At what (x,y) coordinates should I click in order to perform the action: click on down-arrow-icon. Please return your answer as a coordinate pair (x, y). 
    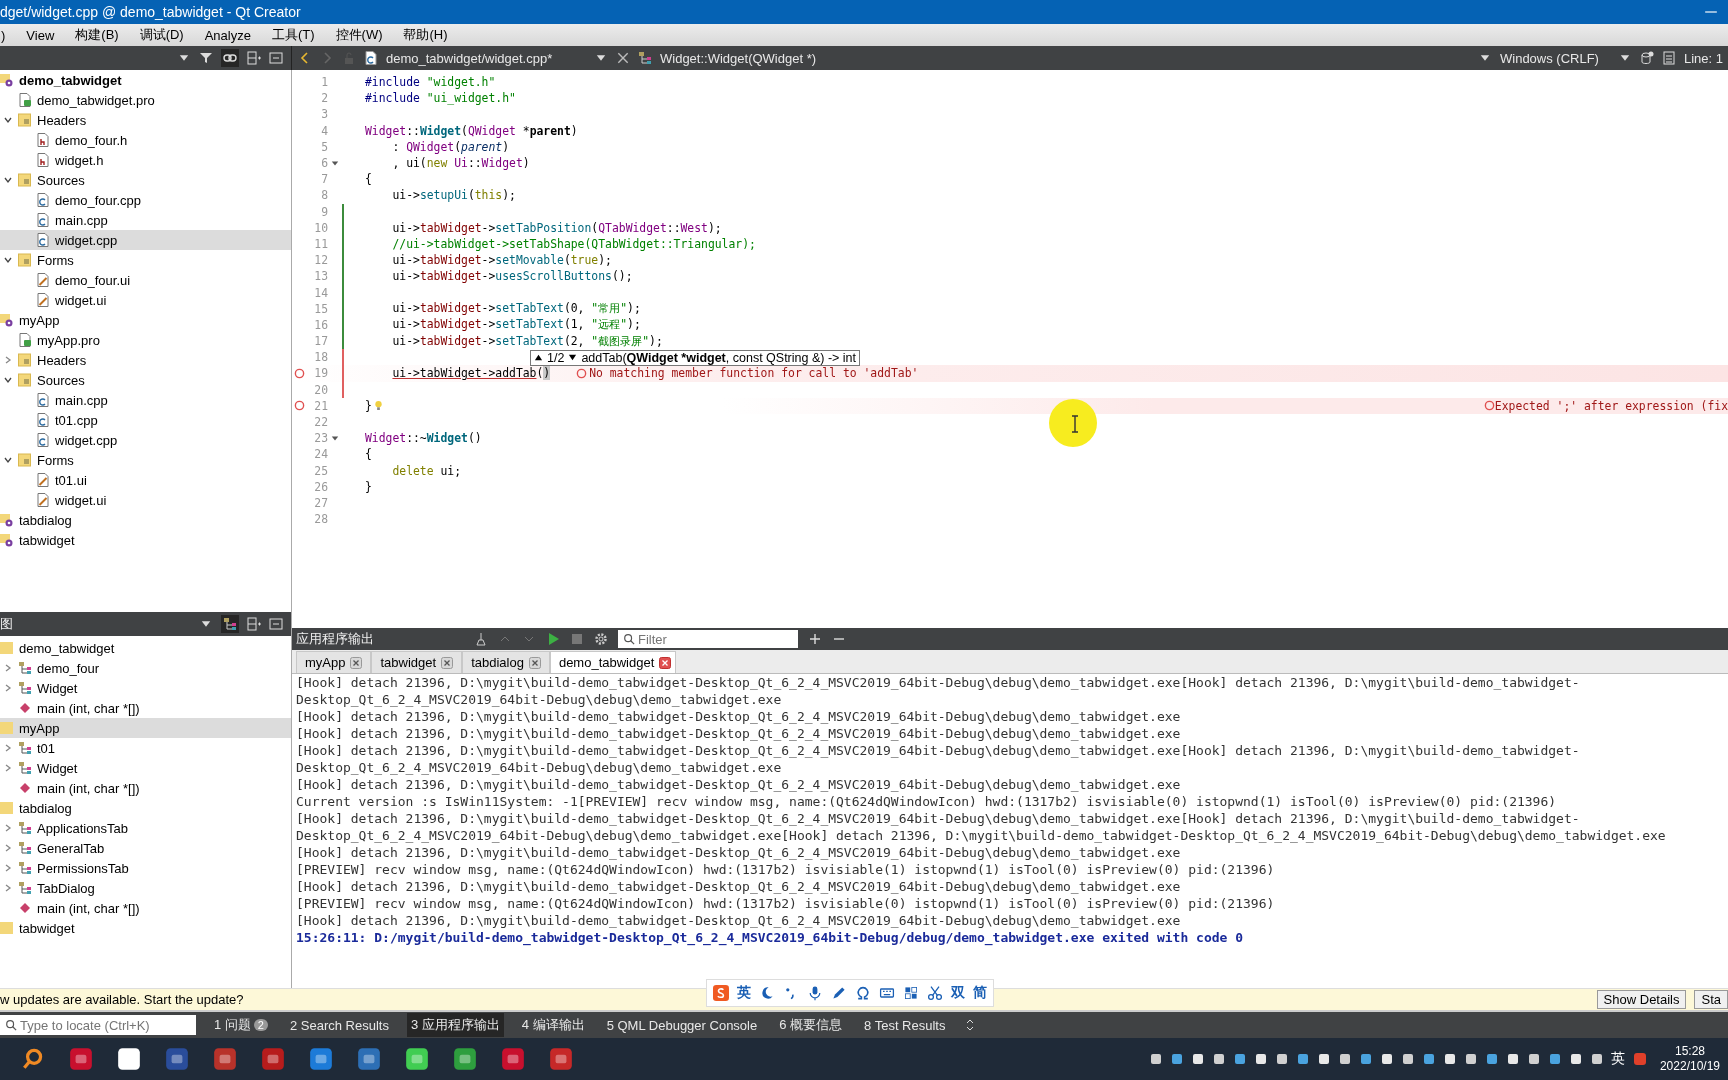
    Looking at the image, I should click on (573, 358).